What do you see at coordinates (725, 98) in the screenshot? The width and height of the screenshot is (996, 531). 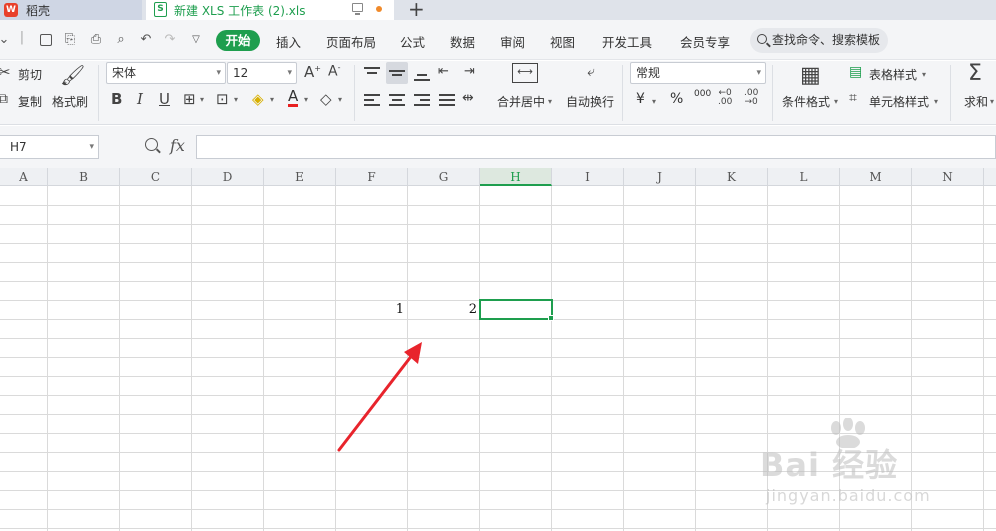 I see `increase-decimal-icon: ←0.00` at bounding box center [725, 98].